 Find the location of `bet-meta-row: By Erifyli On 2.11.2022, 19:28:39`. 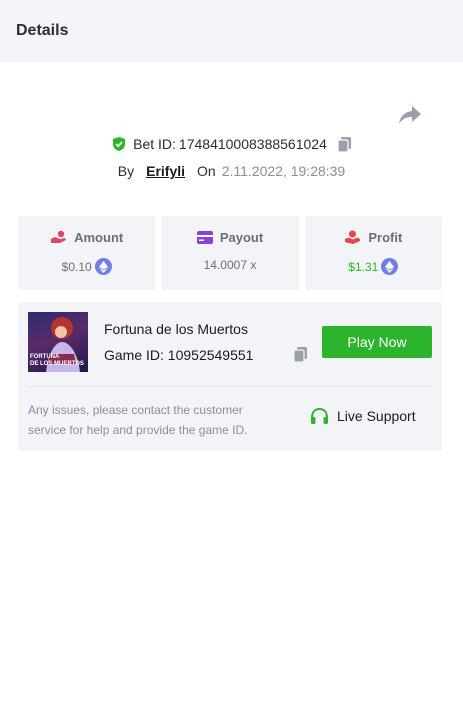

bet-meta-row: By Erifyli On 2.11.2022, 19:28:39 is located at coordinates (231, 171).